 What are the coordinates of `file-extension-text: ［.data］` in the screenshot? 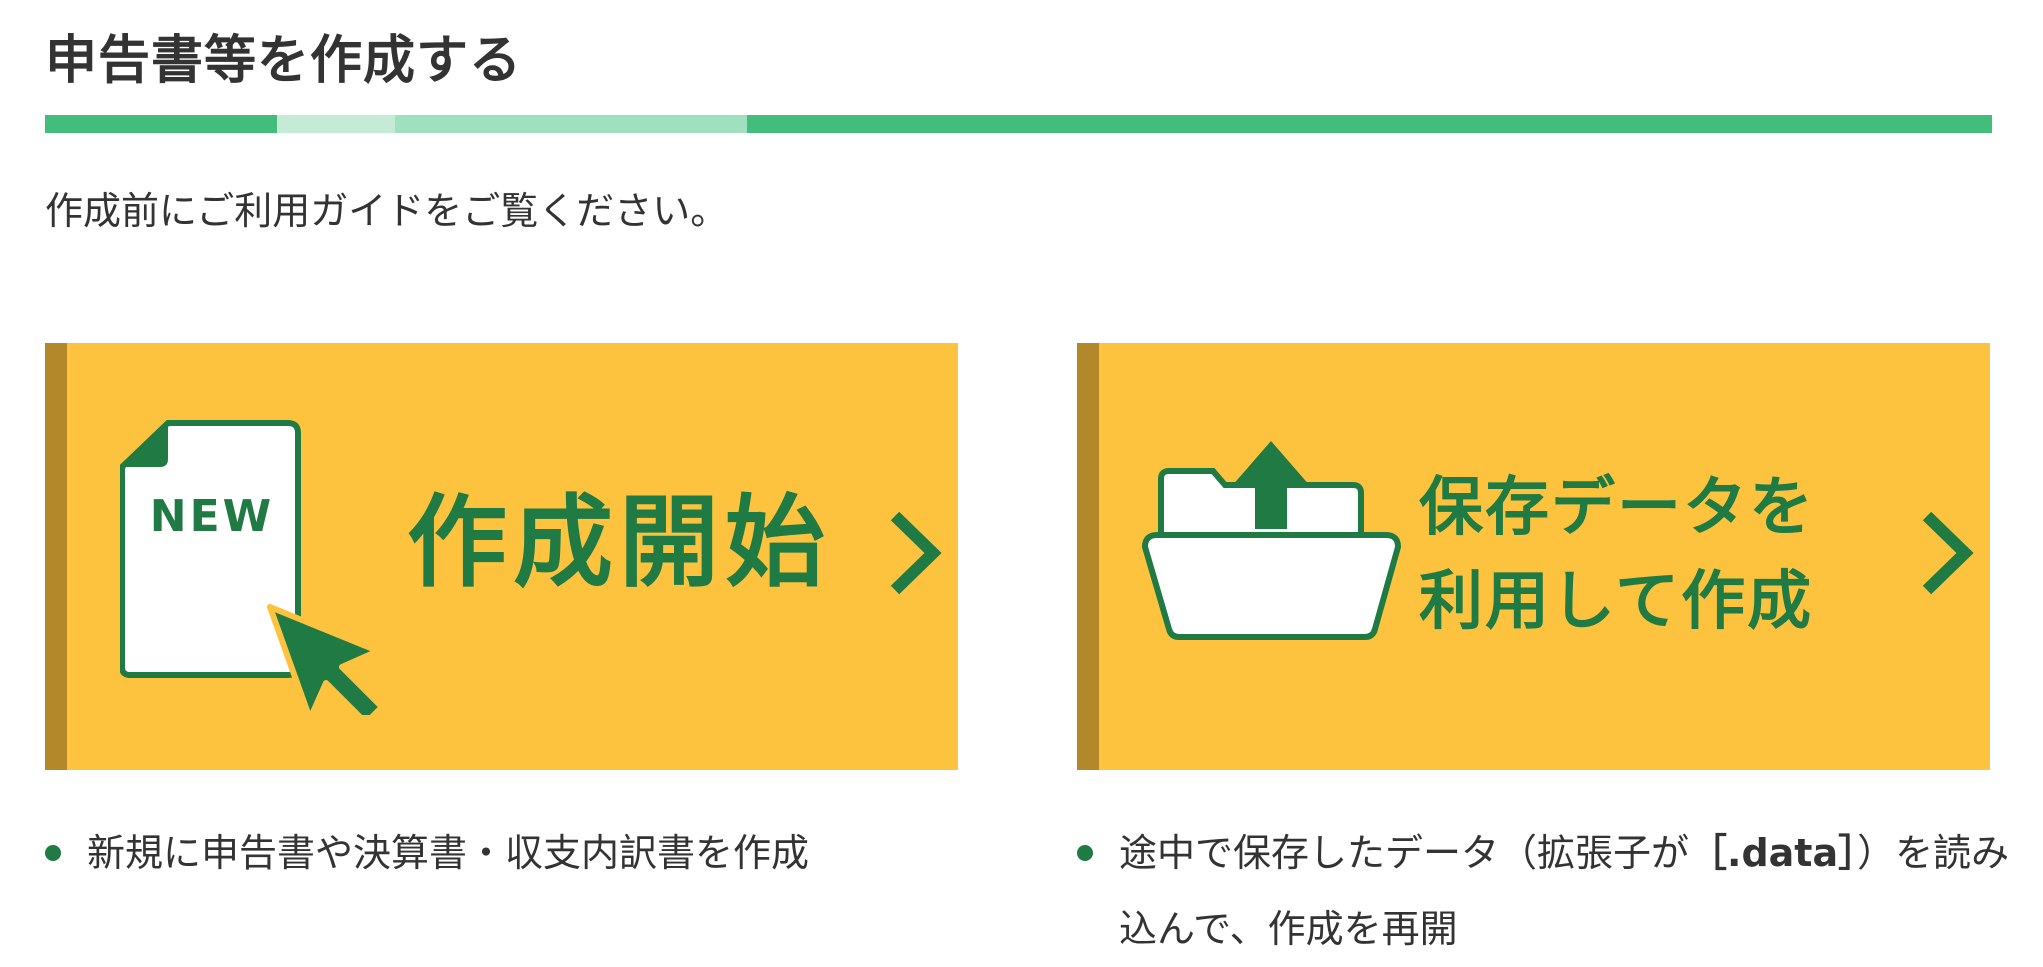 It's located at (1773, 853).